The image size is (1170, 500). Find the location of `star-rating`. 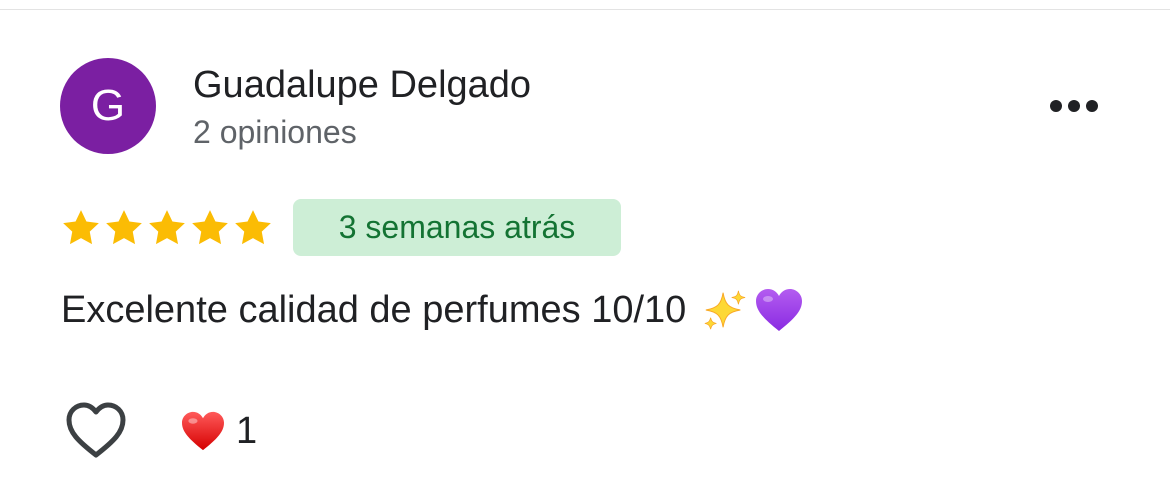

star-rating is located at coordinates (167, 228).